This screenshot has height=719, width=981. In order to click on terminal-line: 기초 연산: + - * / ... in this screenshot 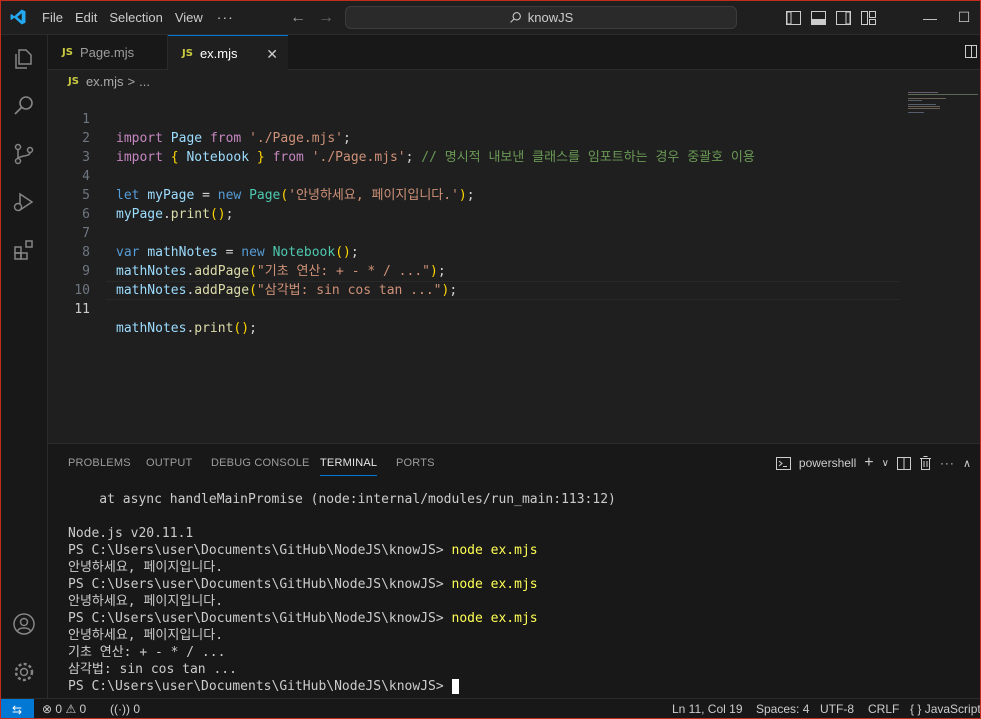, I will do `click(147, 652)`.